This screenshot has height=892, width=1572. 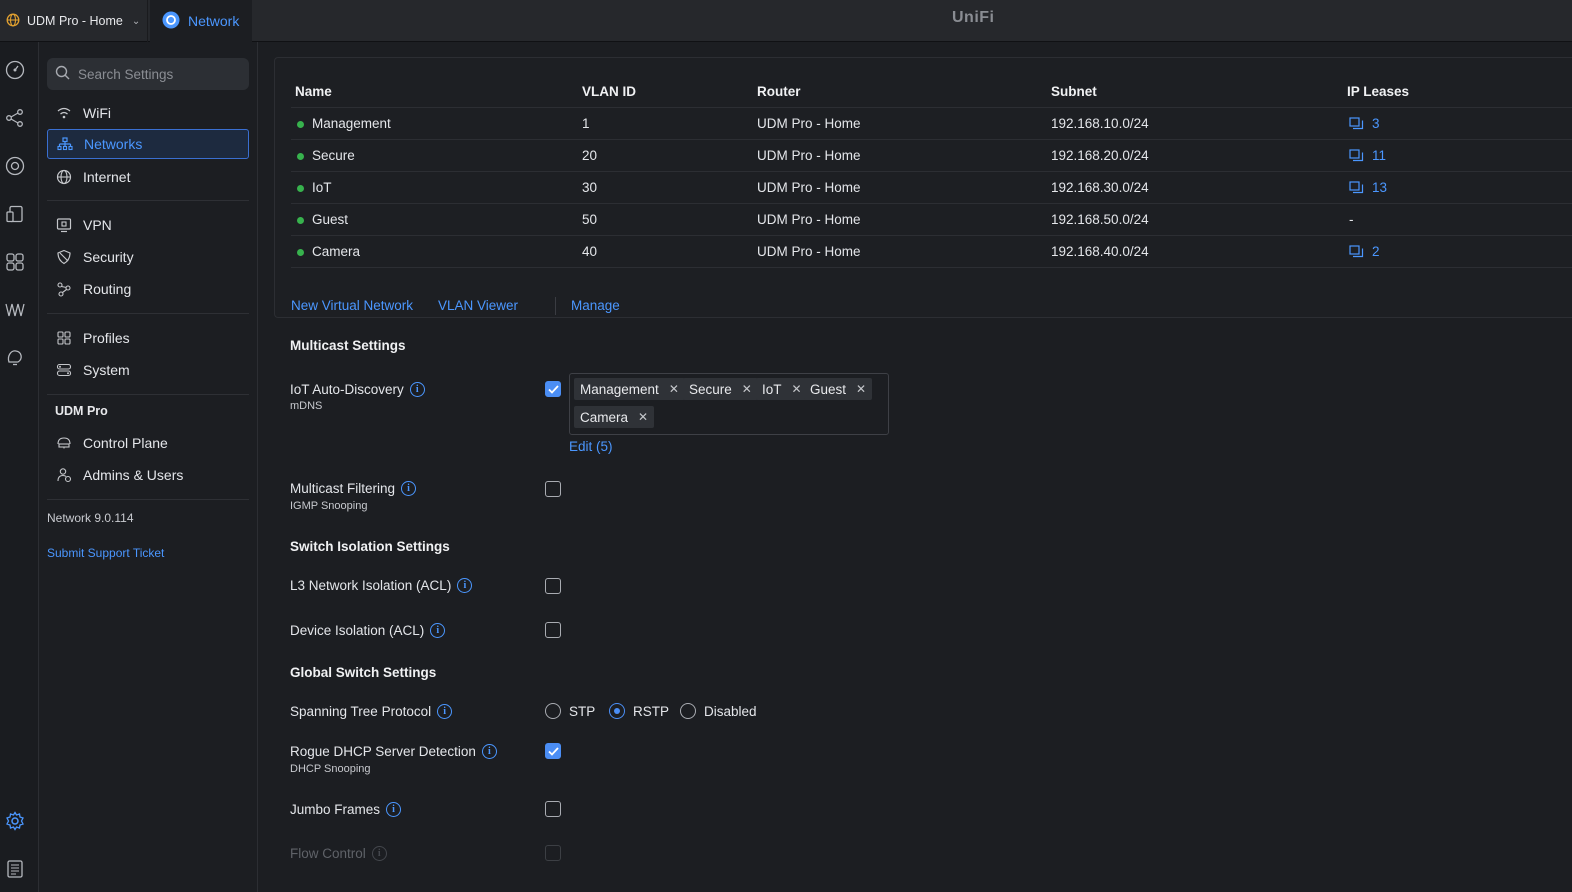 I want to click on rogue-dhcp-checkbox, so click(x=553, y=751).